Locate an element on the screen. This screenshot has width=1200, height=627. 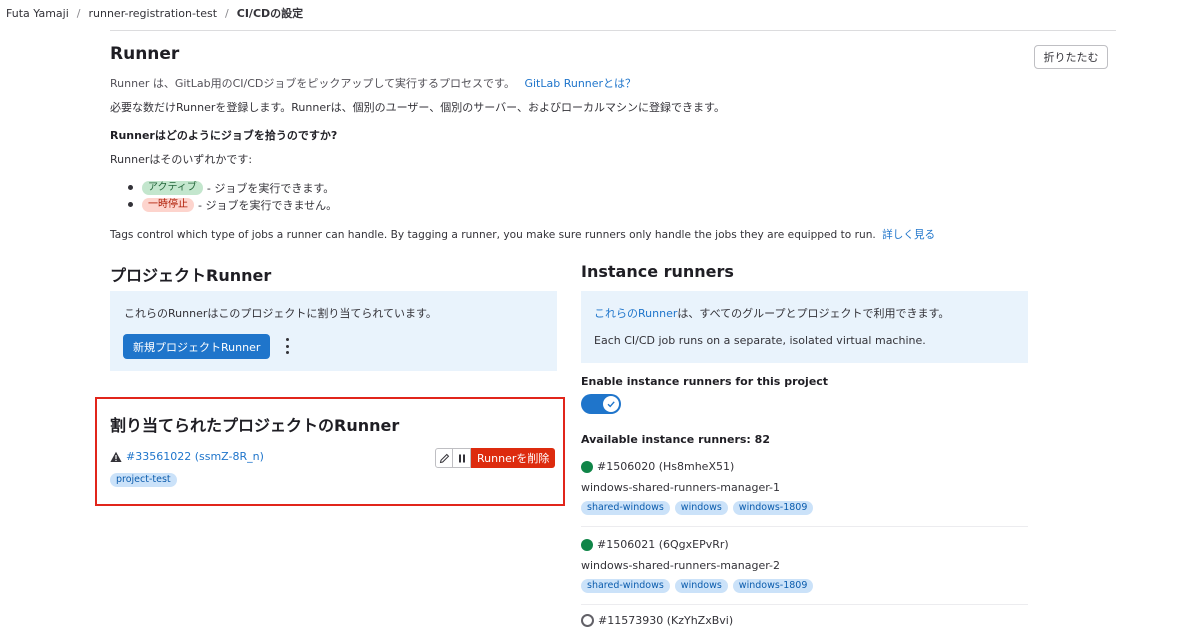
active-badge: アクティブ is located at coordinates (172, 187).